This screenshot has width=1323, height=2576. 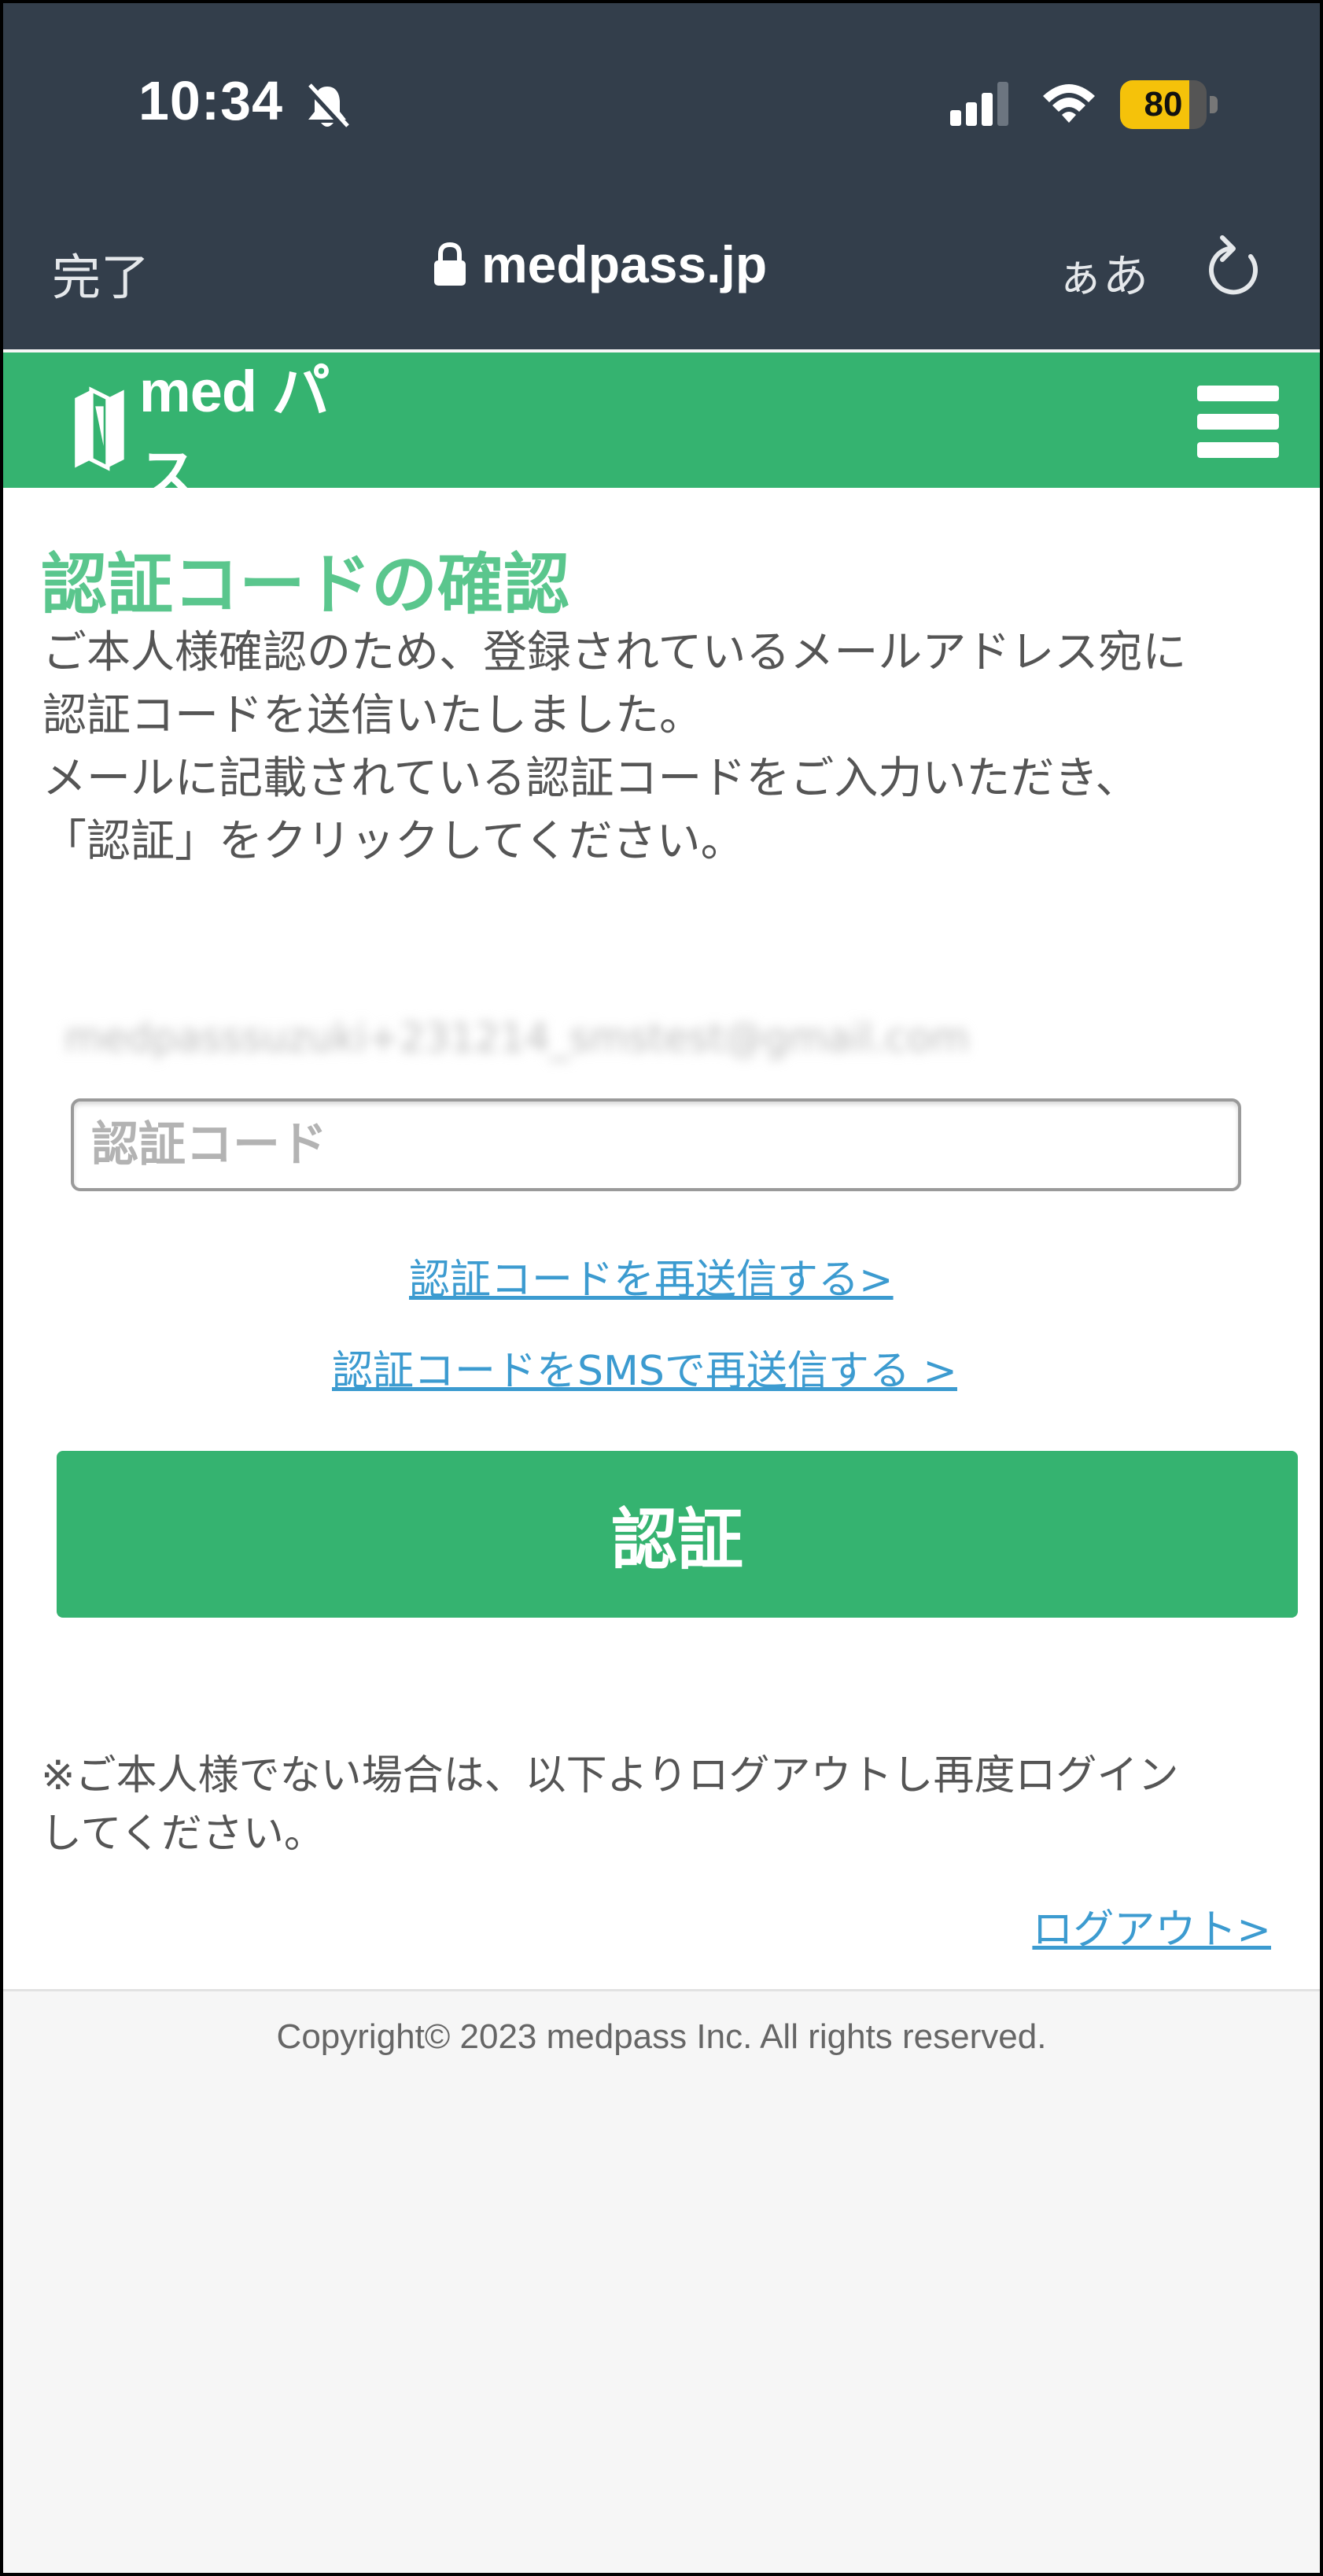 What do you see at coordinates (517, 1038) in the screenshot?
I see `email-address: medpasssuzuki+231214_smstest@gmail.com` at bounding box center [517, 1038].